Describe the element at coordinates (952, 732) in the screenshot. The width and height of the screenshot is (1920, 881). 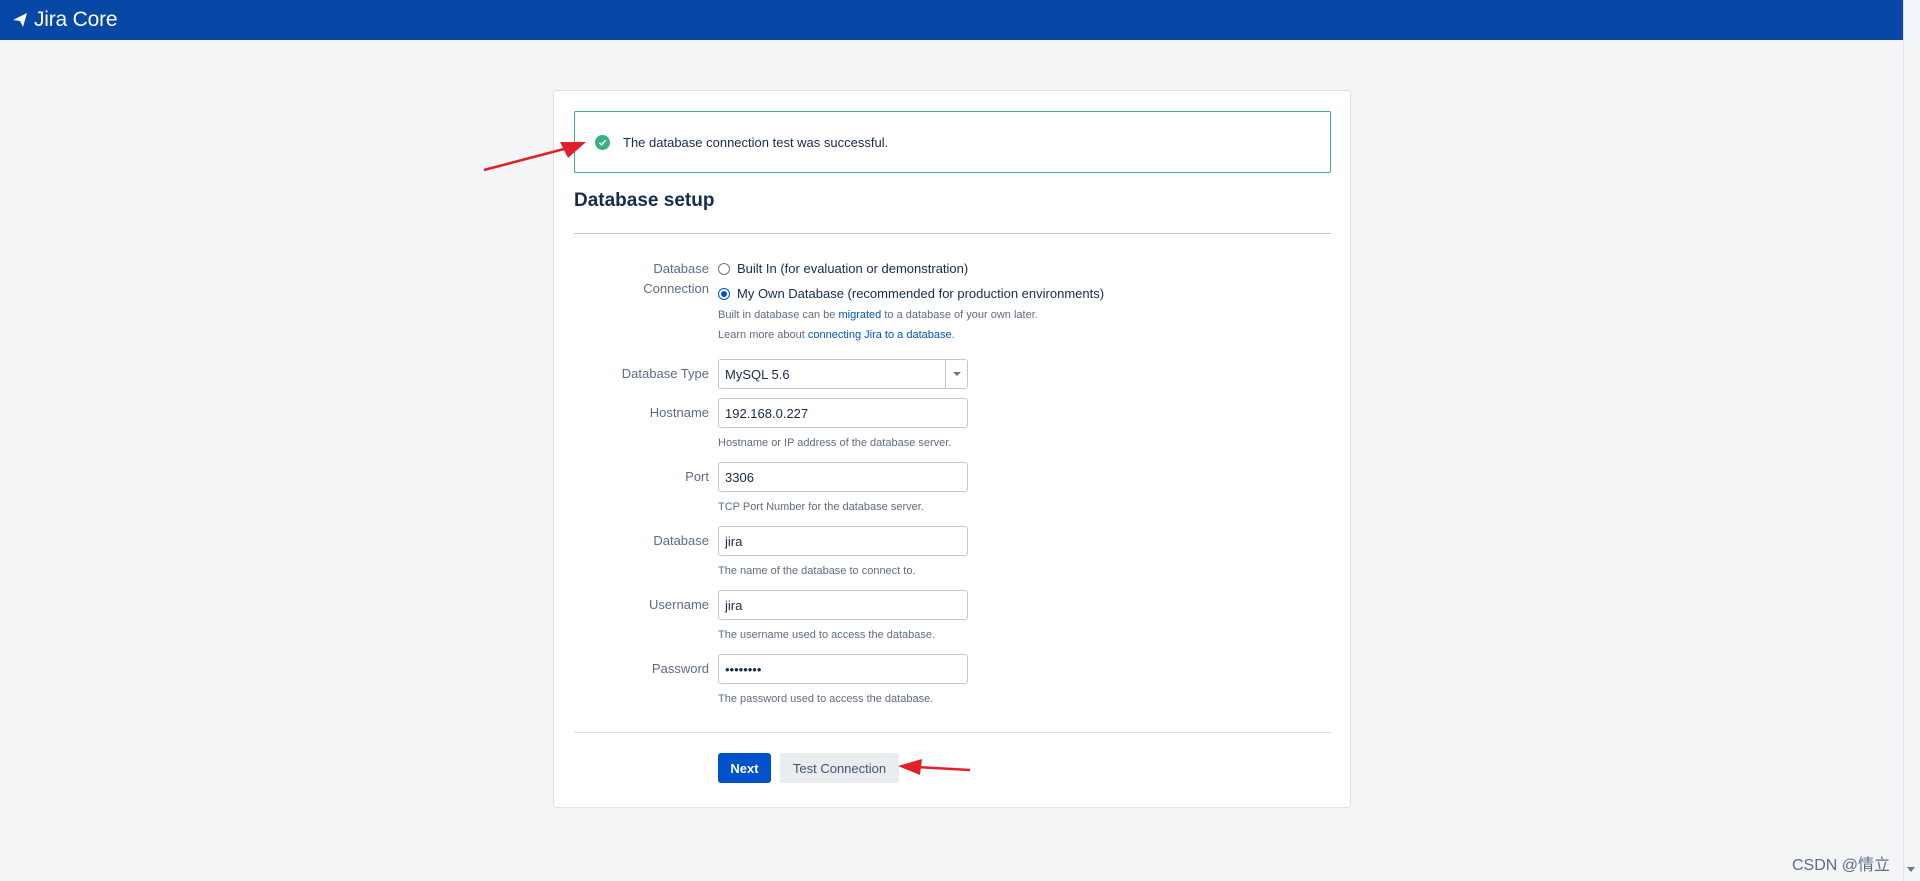
I see `footer-divider` at that location.